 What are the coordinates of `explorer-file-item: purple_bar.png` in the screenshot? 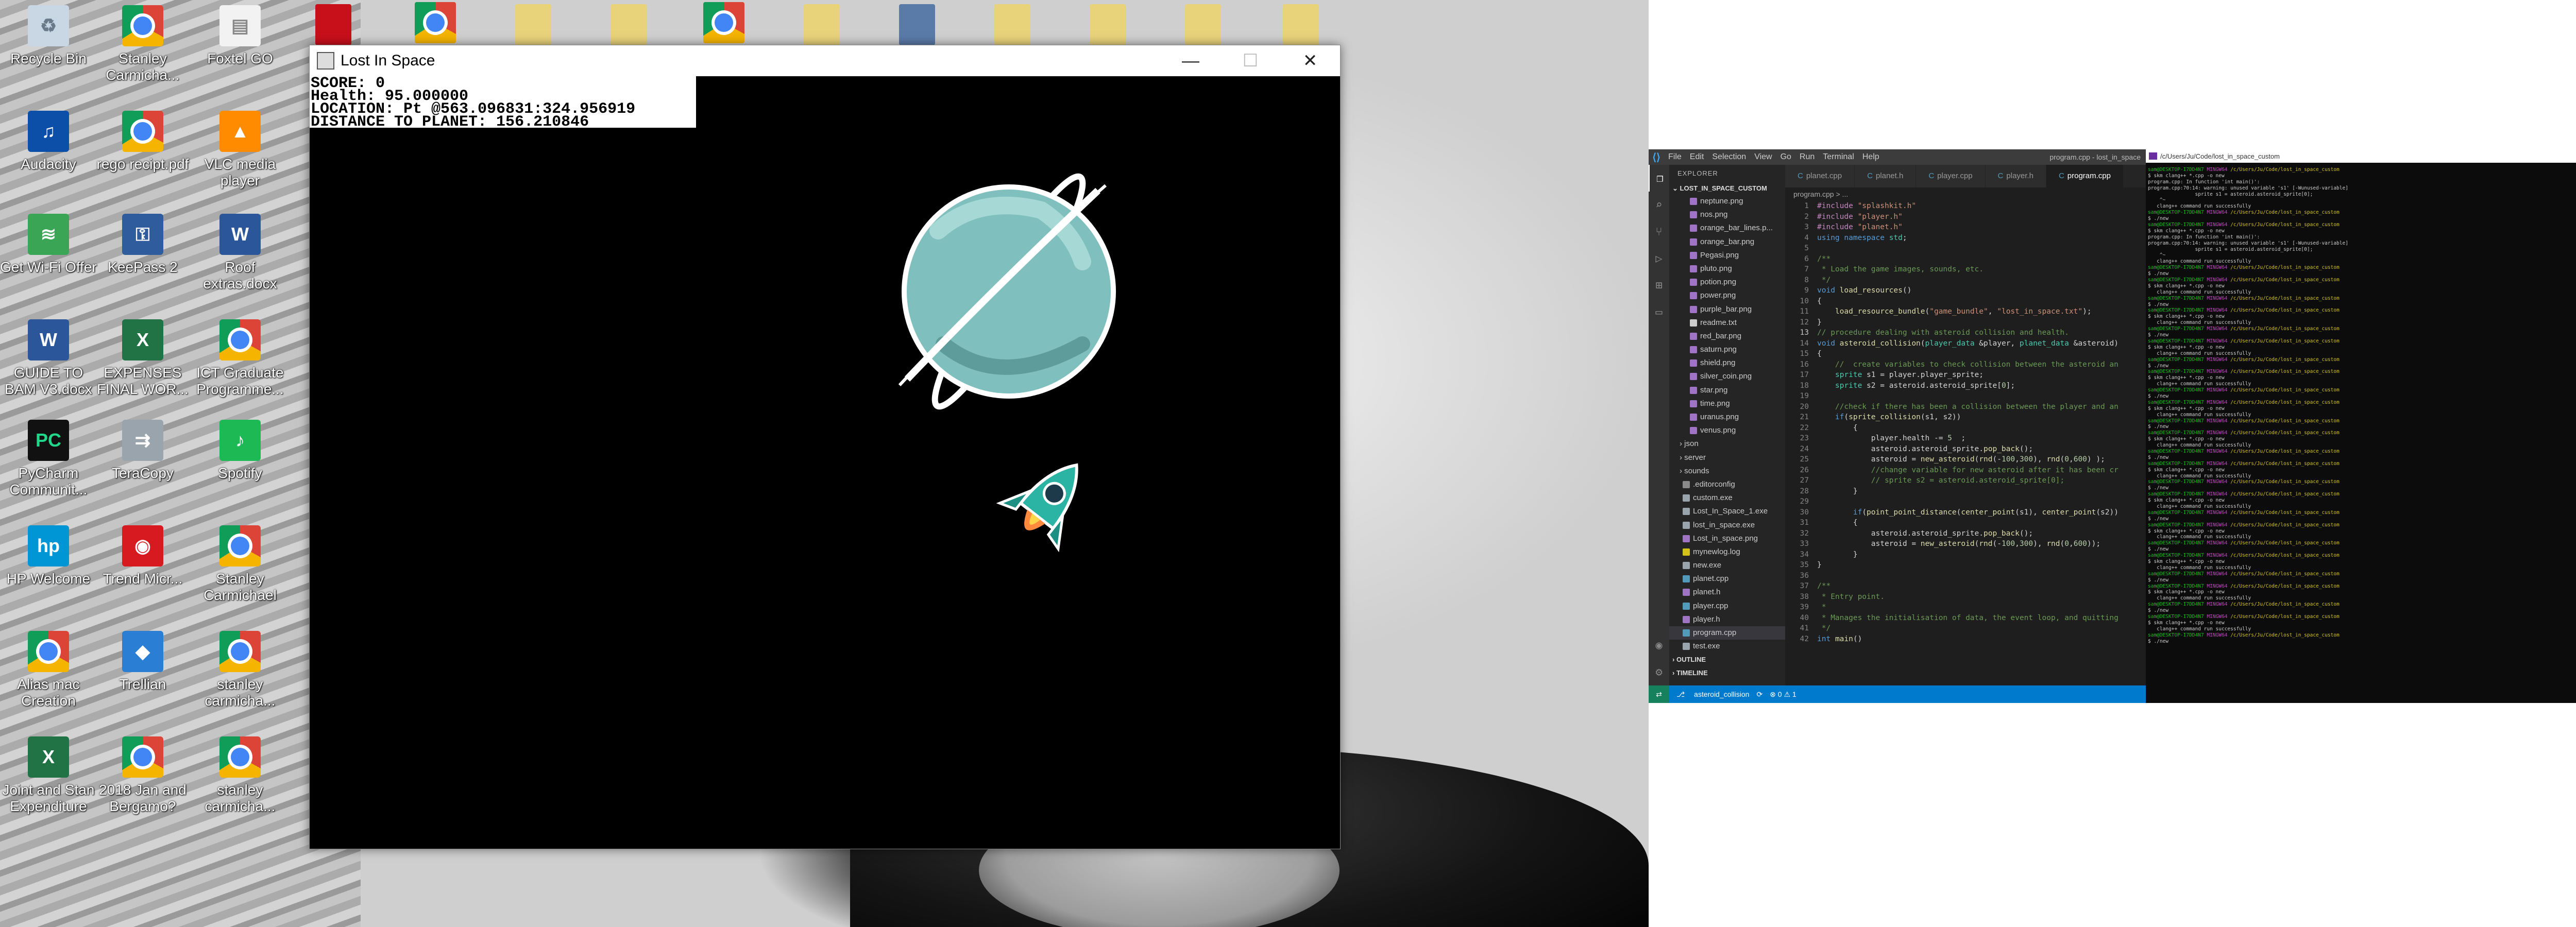 It's located at (1727, 309).